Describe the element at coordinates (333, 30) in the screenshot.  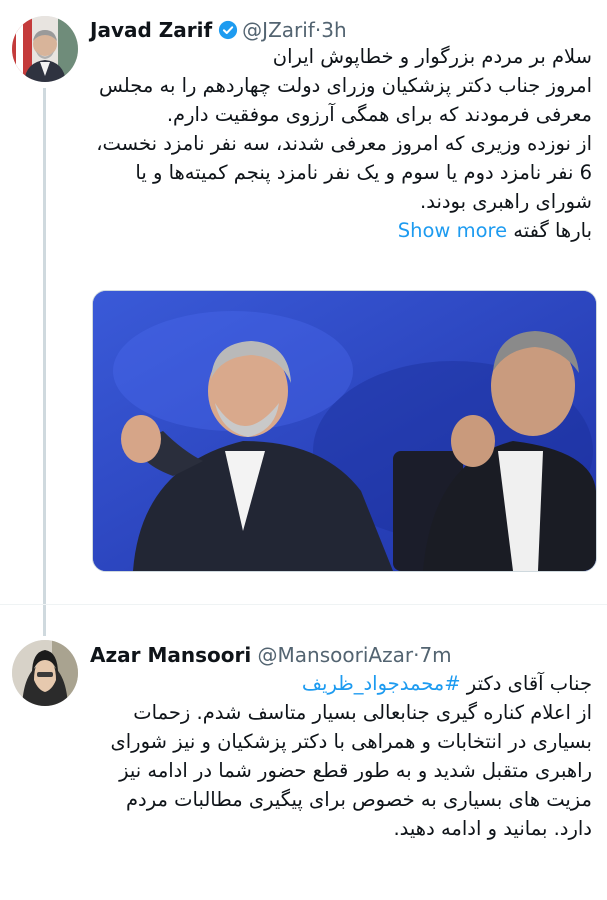
I see `tweet-timestamp: 3h` at that location.